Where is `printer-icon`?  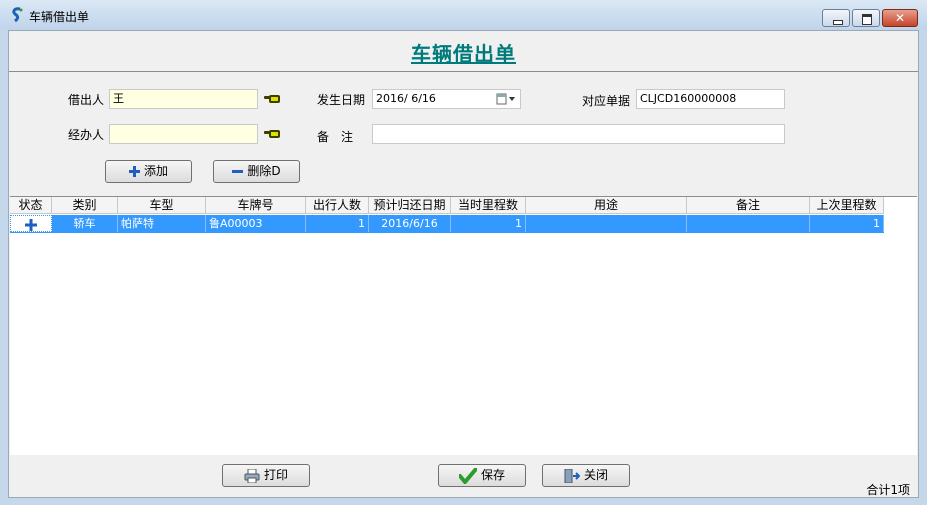 printer-icon is located at coordinates (252, 475).